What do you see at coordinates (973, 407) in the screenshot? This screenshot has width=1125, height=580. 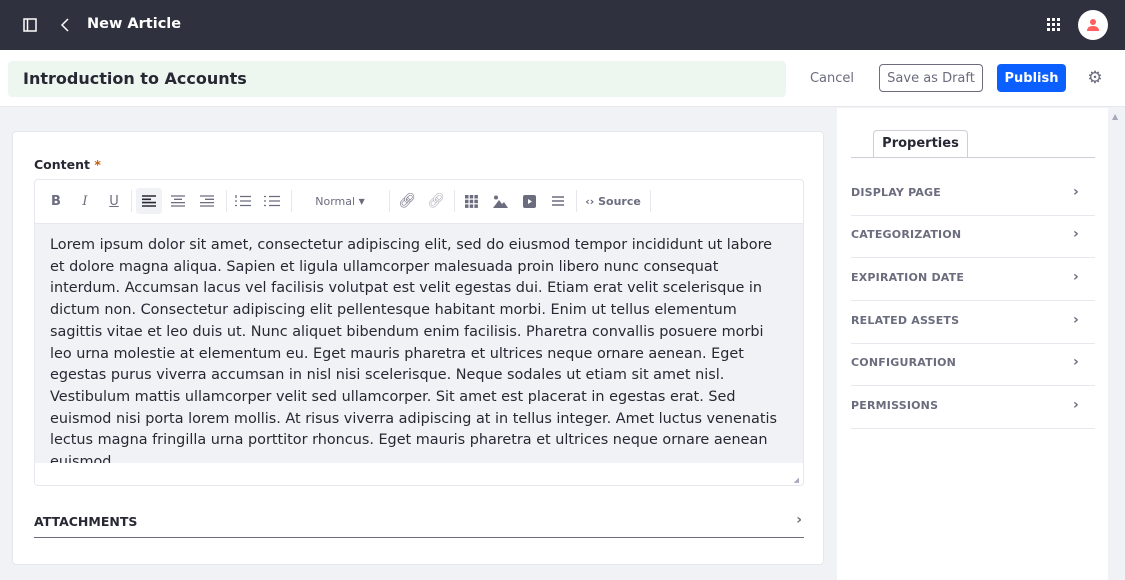 I see `panel-item-permissions: PERMISSIONS ›` at bounding box center [973, 407].